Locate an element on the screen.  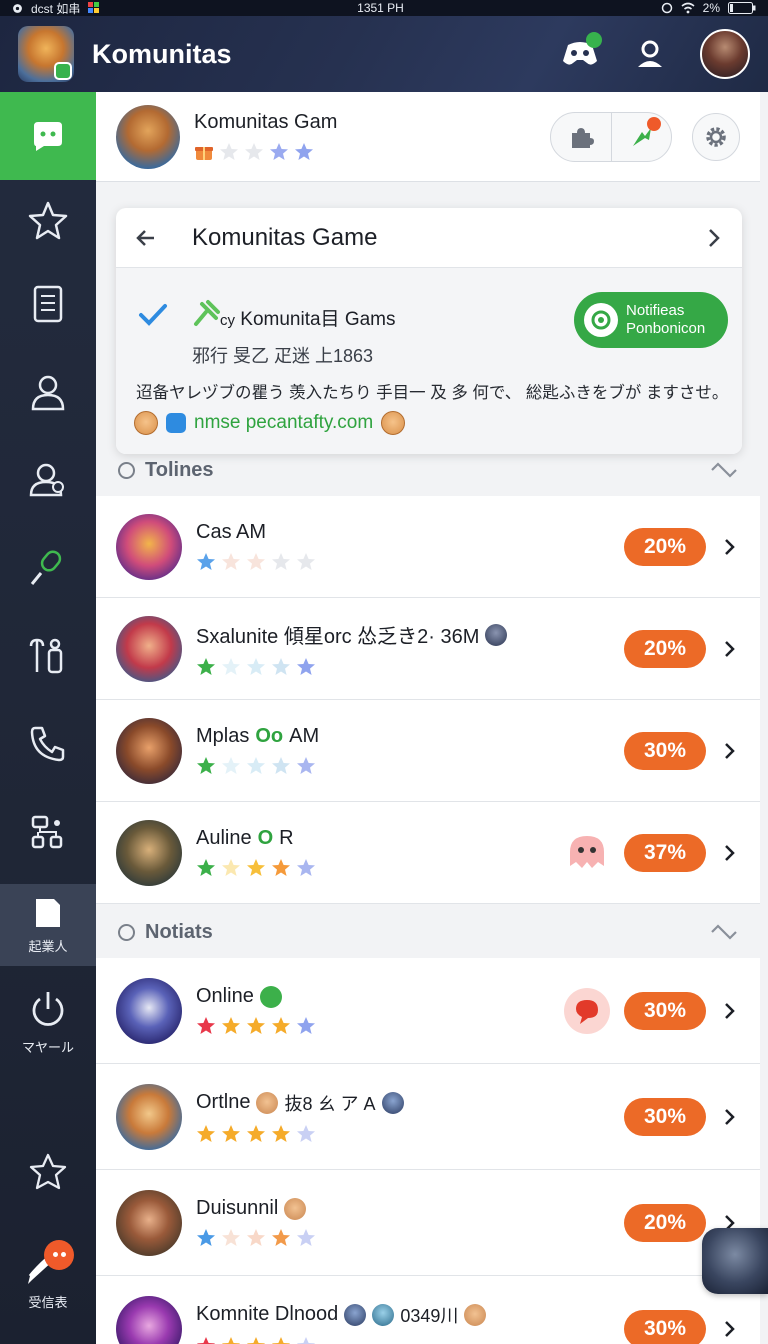
settings-button is located at coordinates (716, 136).